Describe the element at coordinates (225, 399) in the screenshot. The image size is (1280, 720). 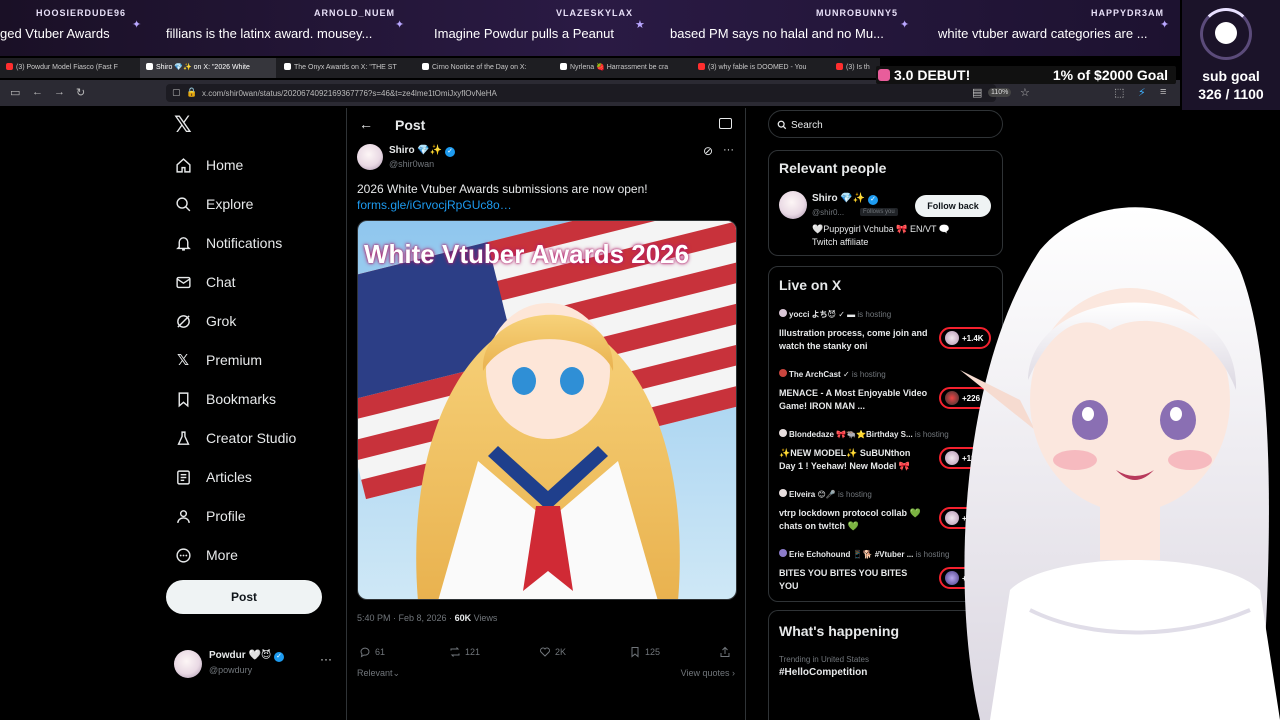
I see `nav-bookmarks: Bookmarks` at that location.